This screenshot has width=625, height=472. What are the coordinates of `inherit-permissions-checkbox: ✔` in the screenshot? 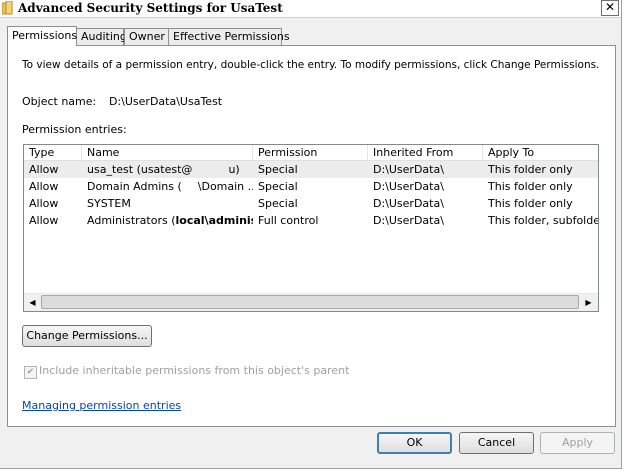 It's located at (30, 372).